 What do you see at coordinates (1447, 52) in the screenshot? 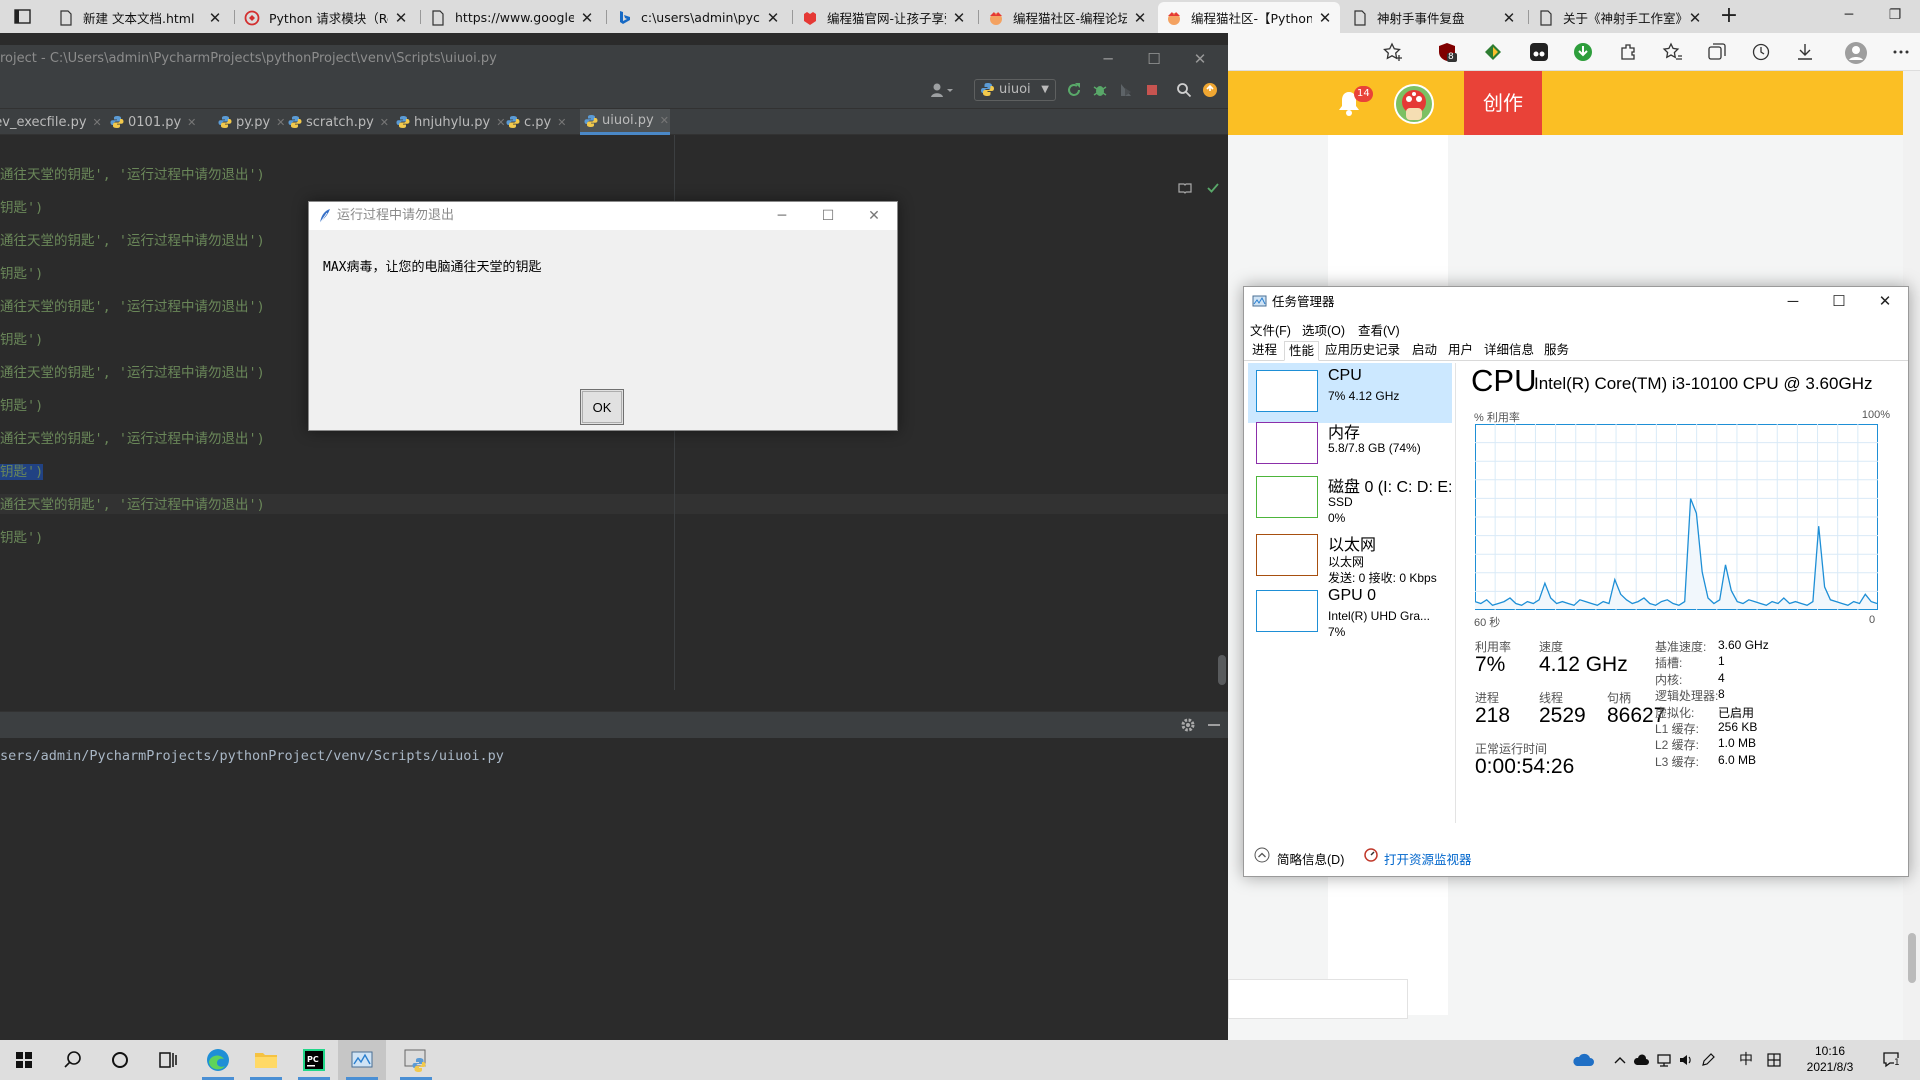
I see `ublock-extension-icon: 8` at bounding box center [1447, 52].